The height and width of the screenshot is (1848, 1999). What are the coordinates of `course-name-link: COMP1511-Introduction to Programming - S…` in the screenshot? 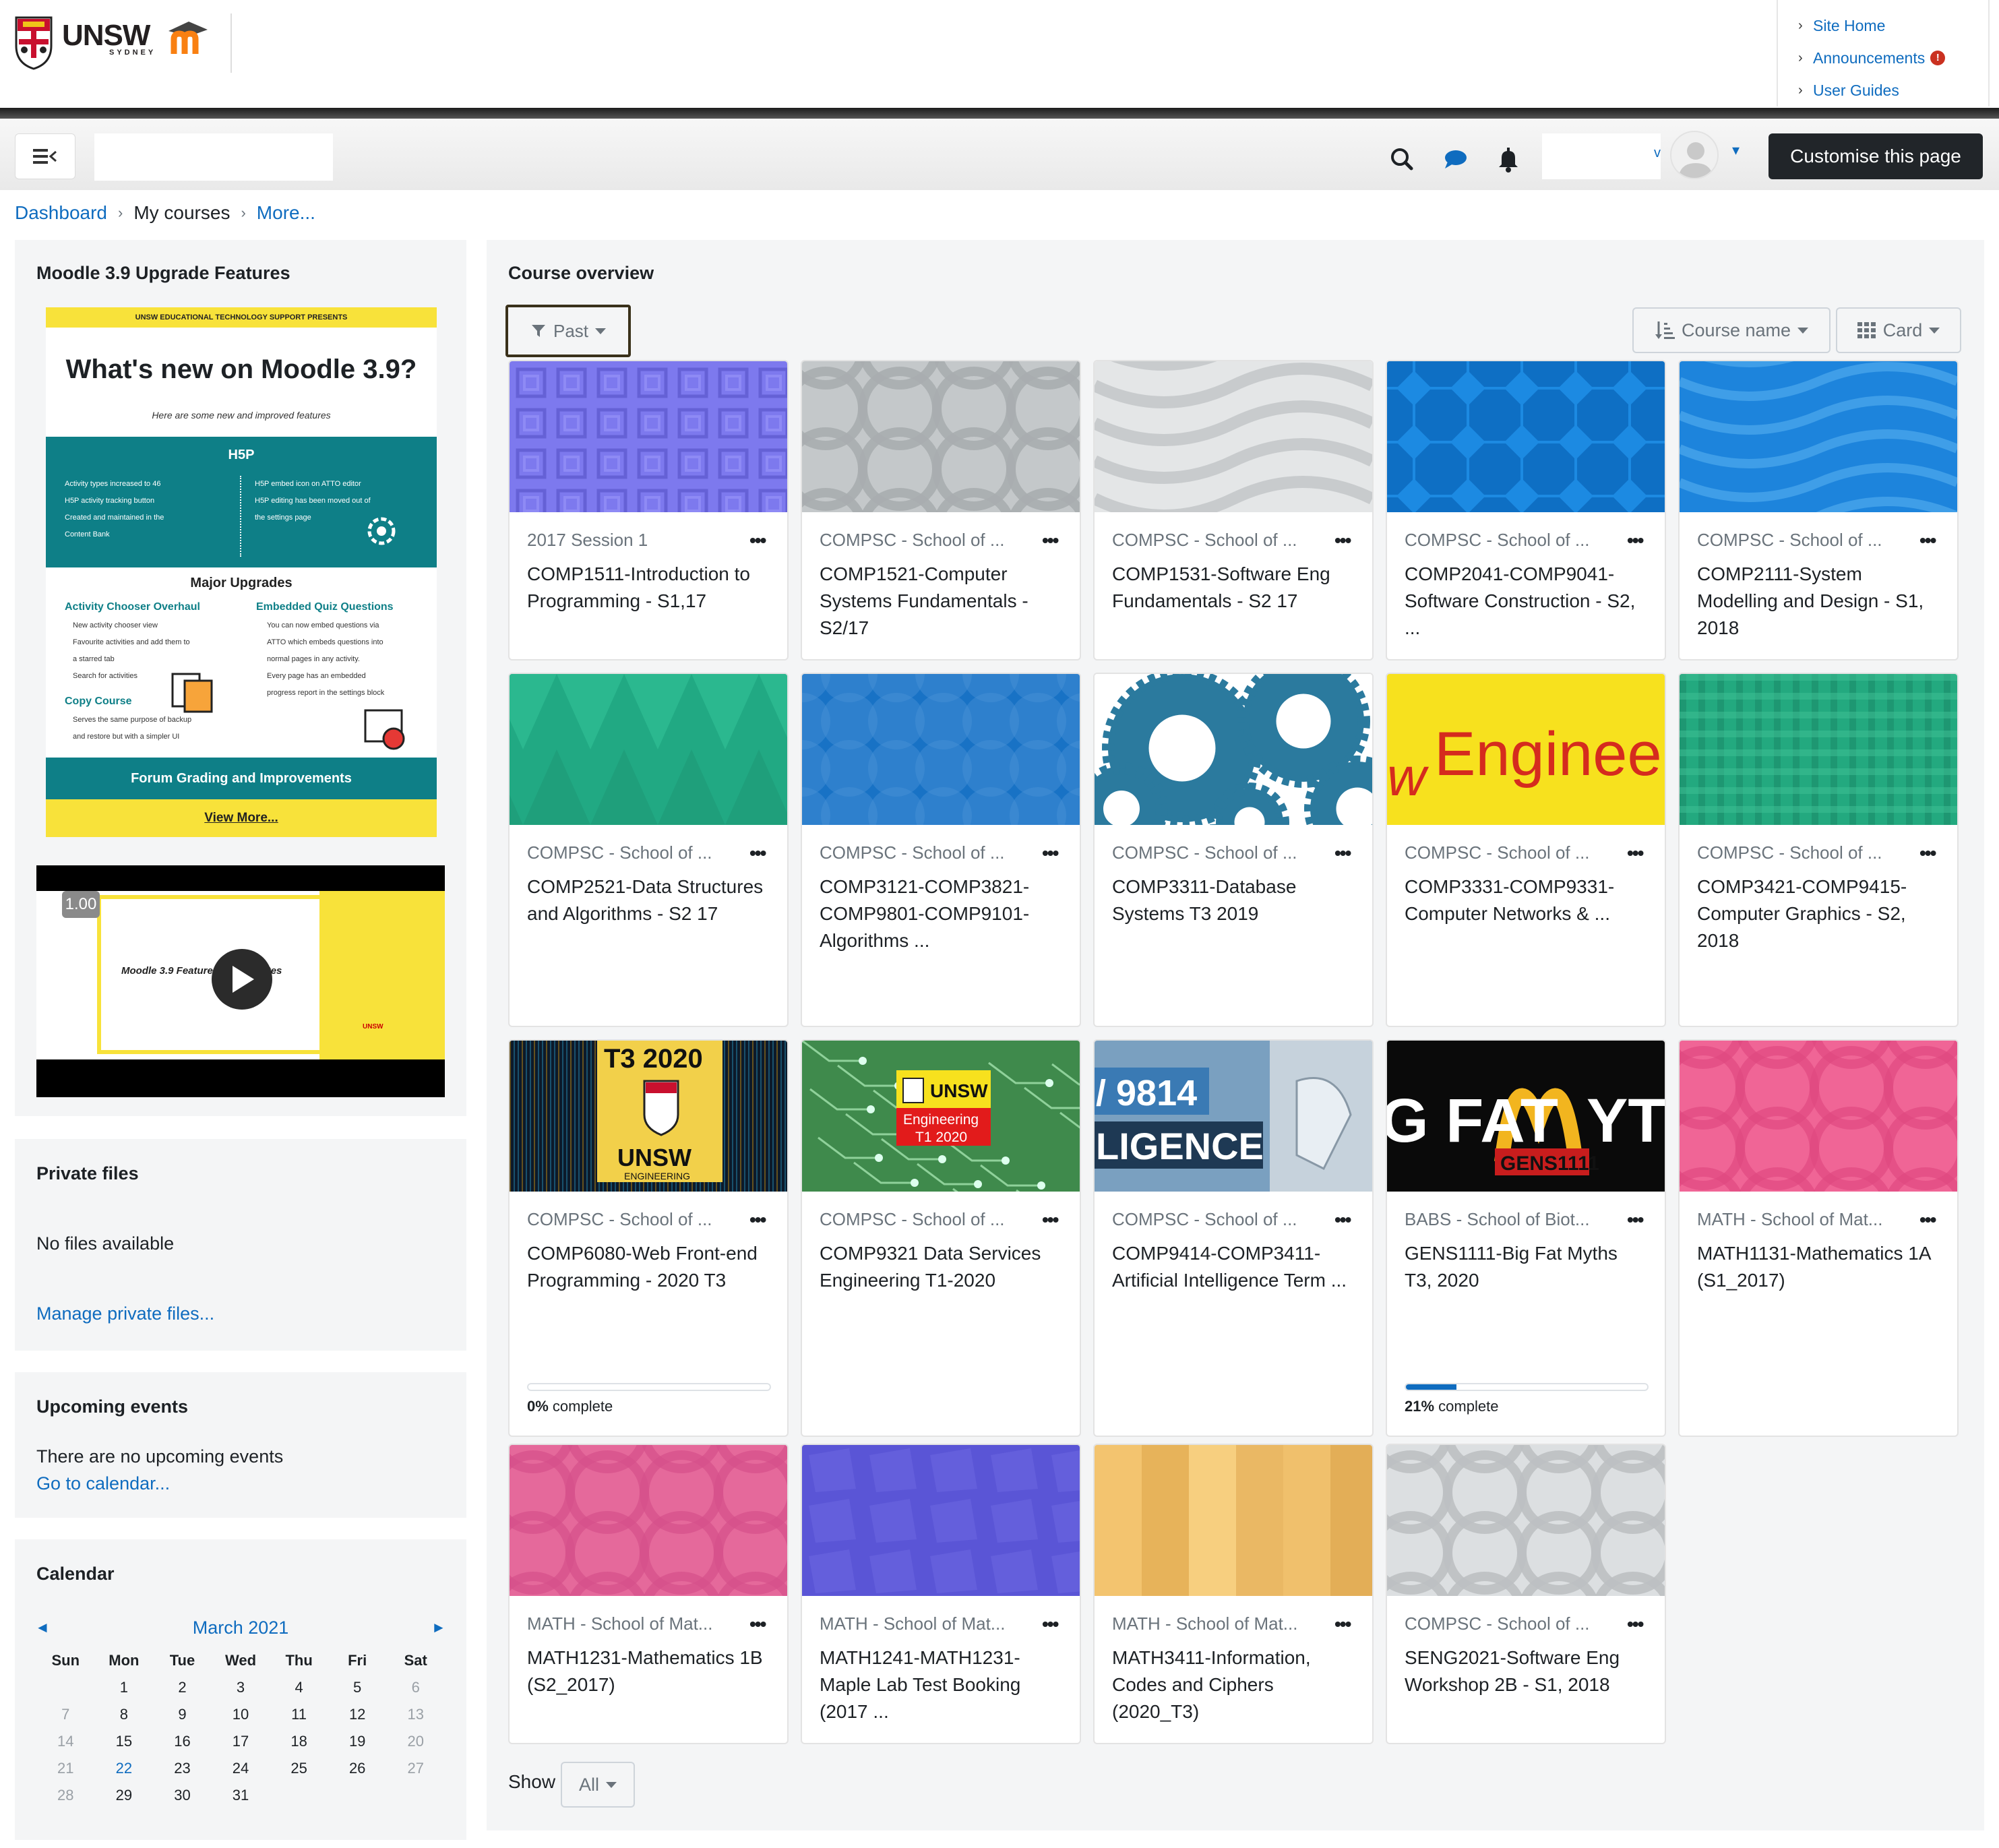 It's located at (648, 588).